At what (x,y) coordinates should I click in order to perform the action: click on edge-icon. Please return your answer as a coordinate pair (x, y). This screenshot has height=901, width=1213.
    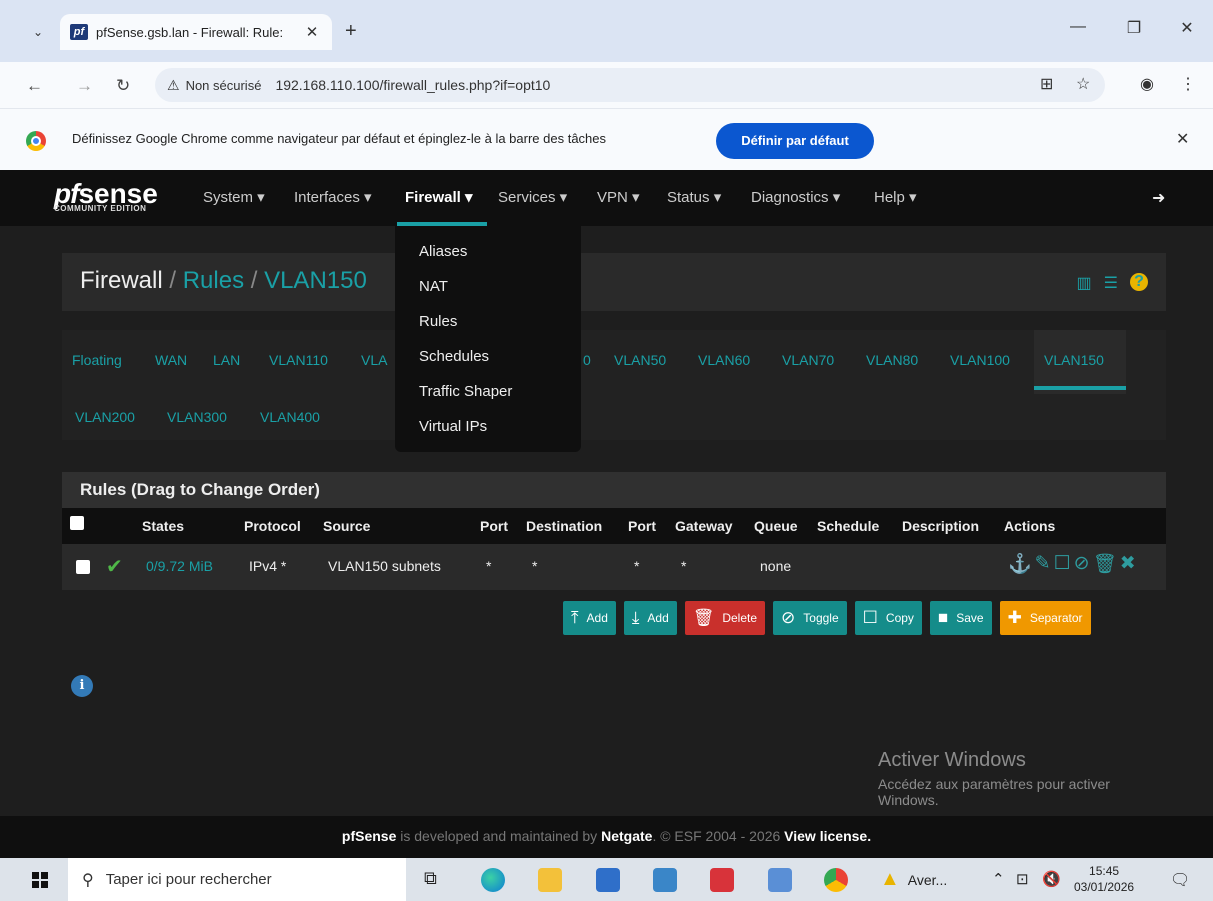
    Looking at the image, I should click on (493, 880).